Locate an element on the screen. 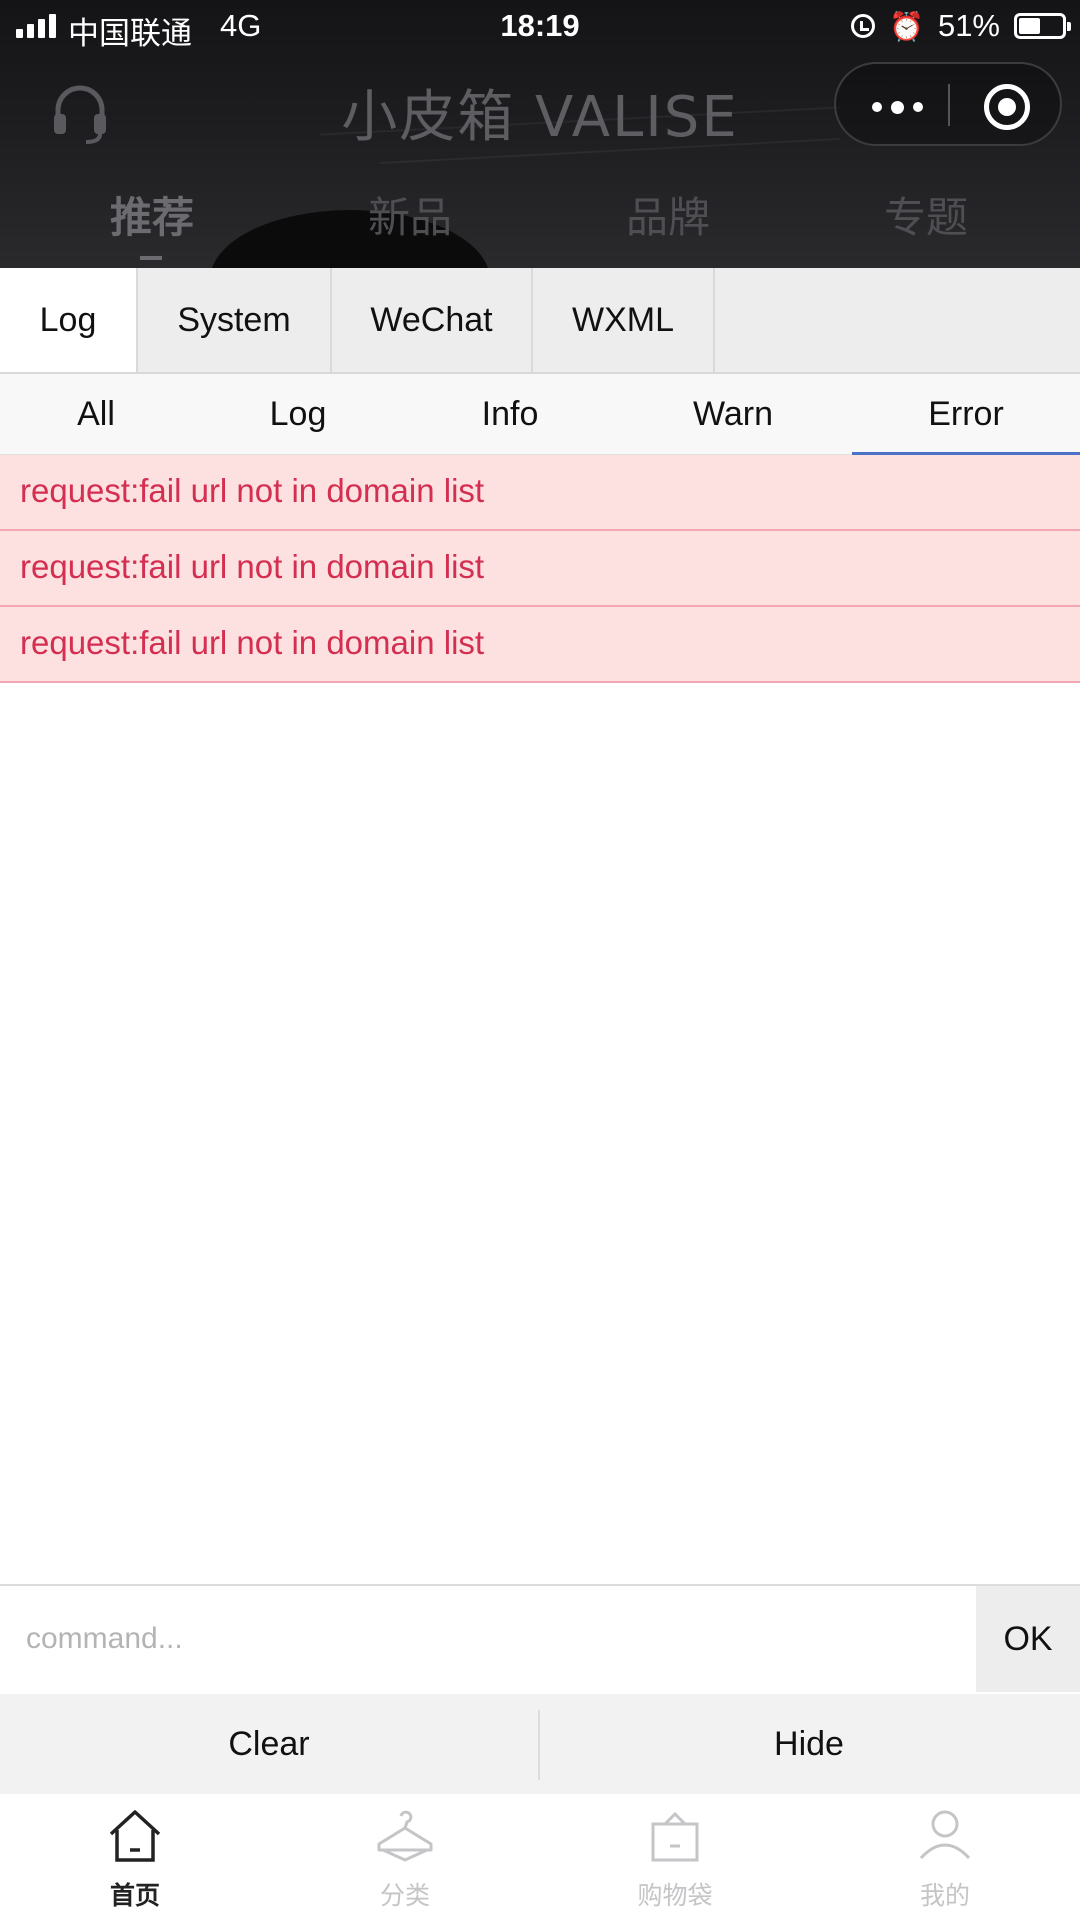 The width and height of the screenshot is (1080, 1920). filter-info: Info is located at coordinates (510, 414).